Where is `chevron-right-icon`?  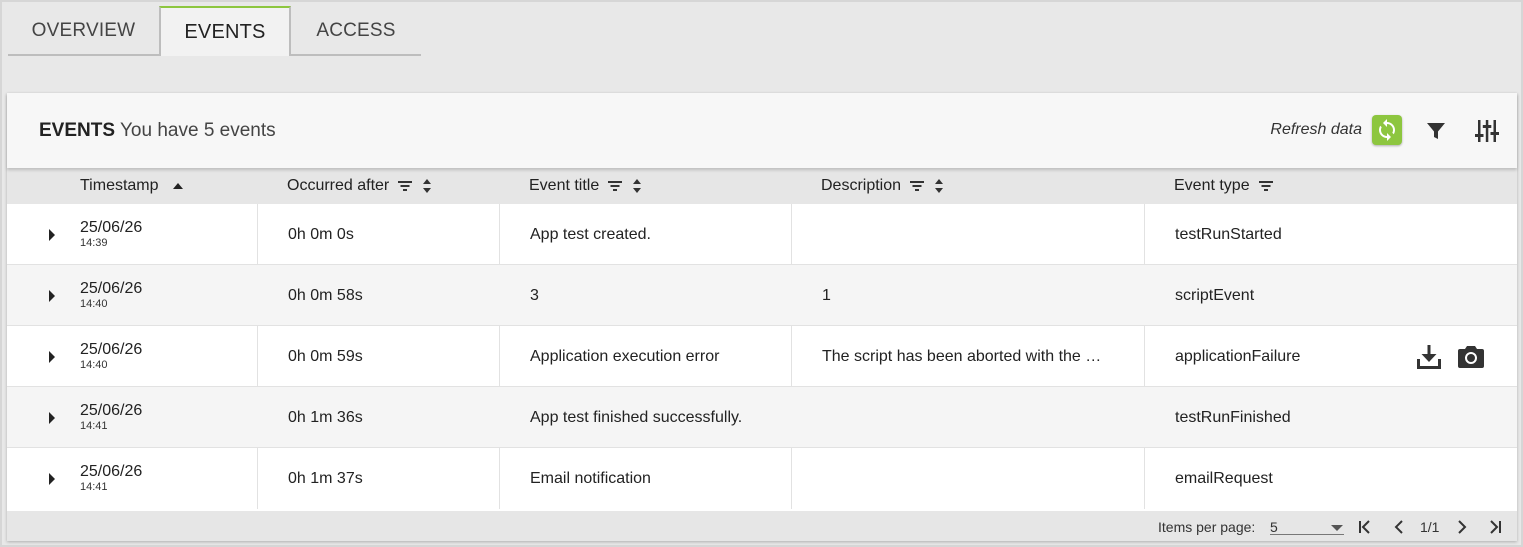 chevron-right-icon is located at coordinates (1462, 527).